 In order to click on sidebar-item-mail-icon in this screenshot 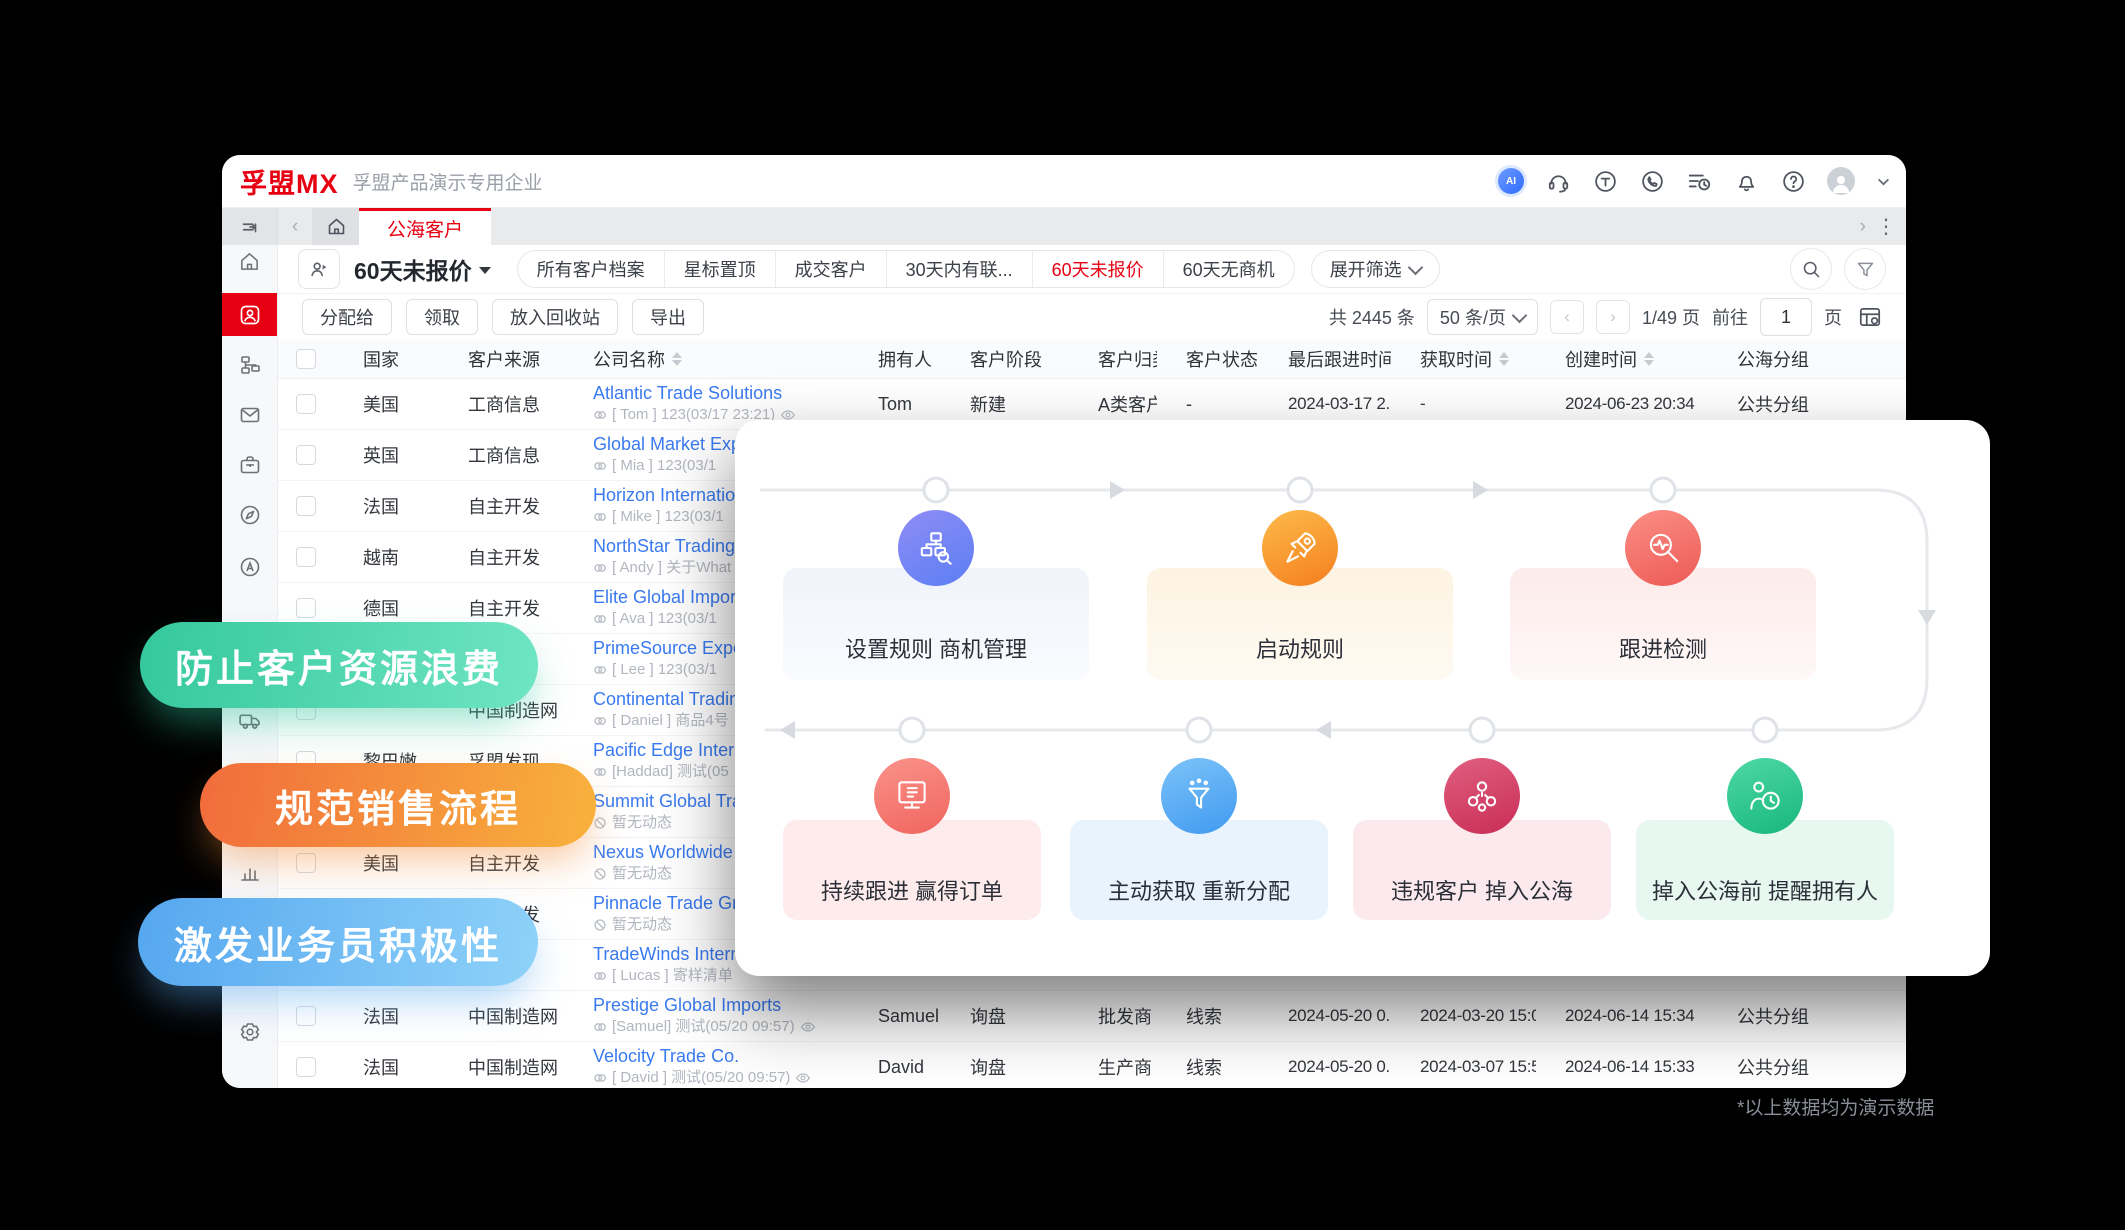, I will do `click(250, 415)`.